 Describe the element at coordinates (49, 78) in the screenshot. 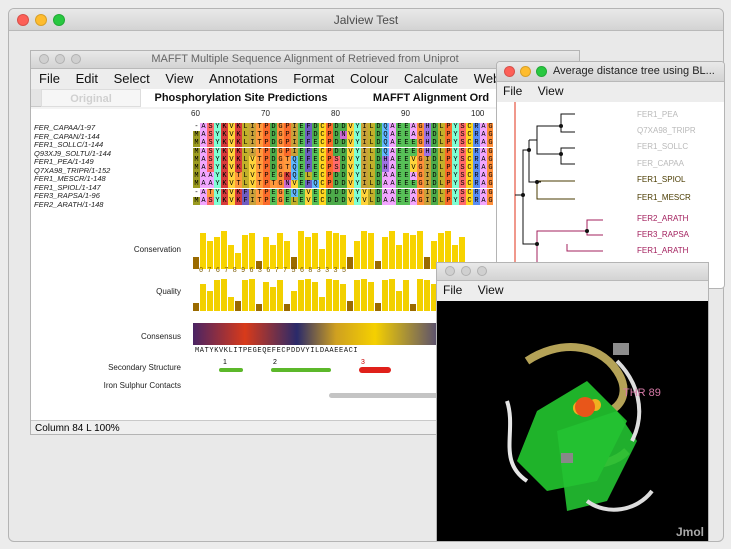

I see `menu-file: File` at that location.